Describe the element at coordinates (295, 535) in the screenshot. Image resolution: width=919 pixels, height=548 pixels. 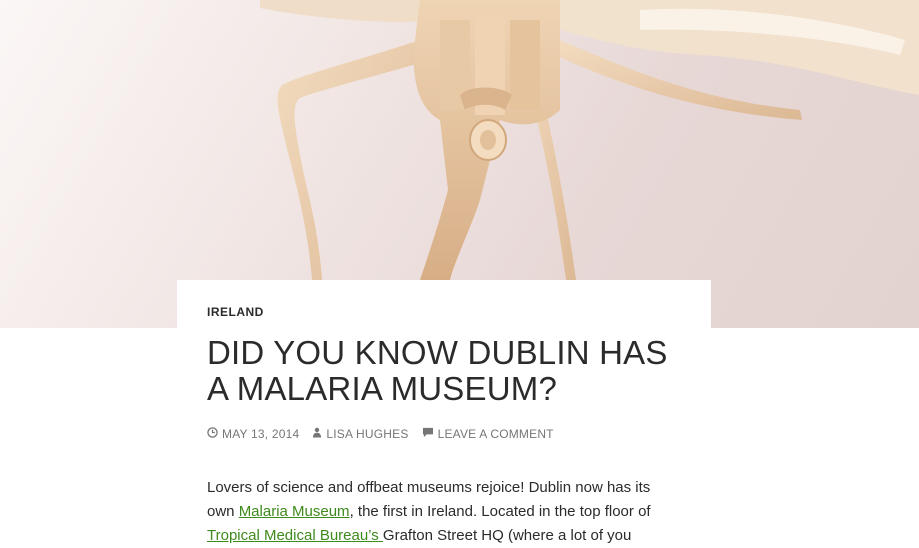
I see `tropical-medical-bureau-link: Tropical Medical Bureau’s` at that location.